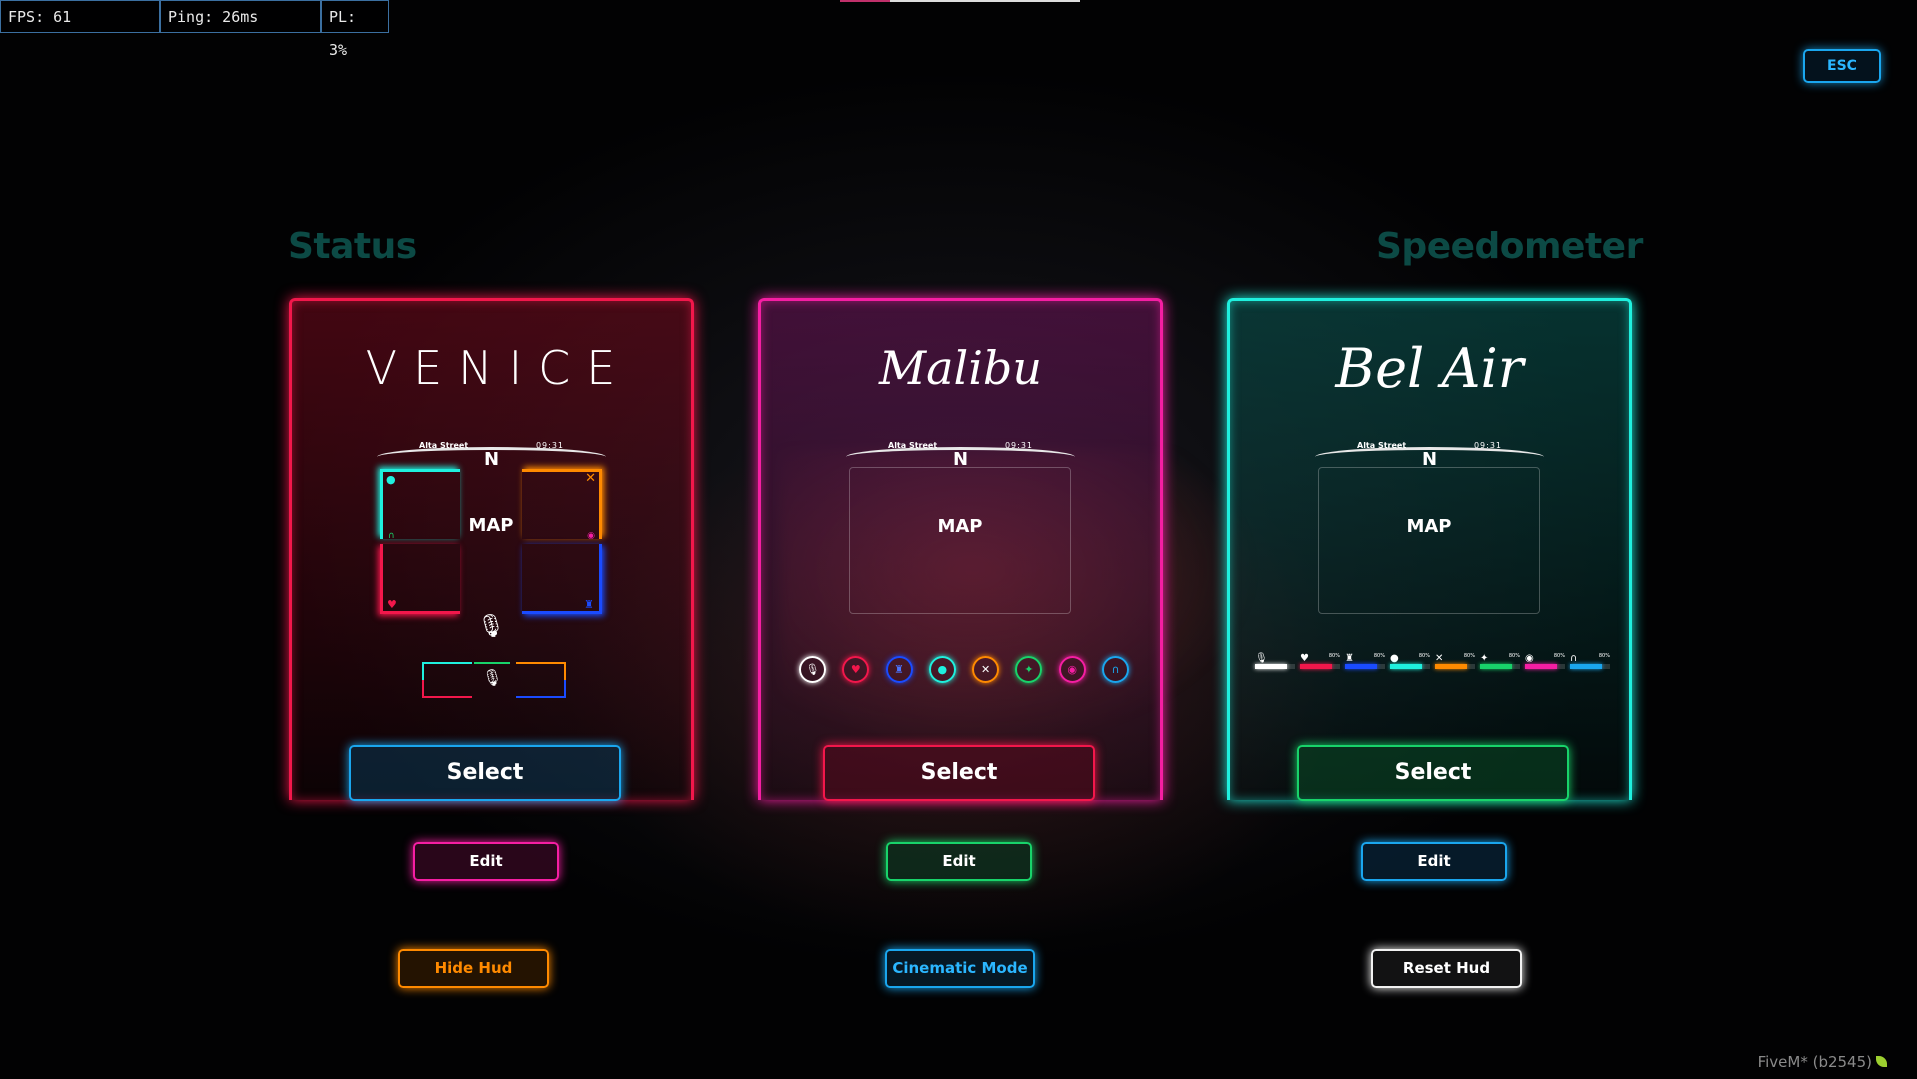 This screenshot has width=1917, height=1079. What do you see at coordinates (498, 368) in the screenshot?
I see `card-title: VENICE` at bounding box center [498, 368].